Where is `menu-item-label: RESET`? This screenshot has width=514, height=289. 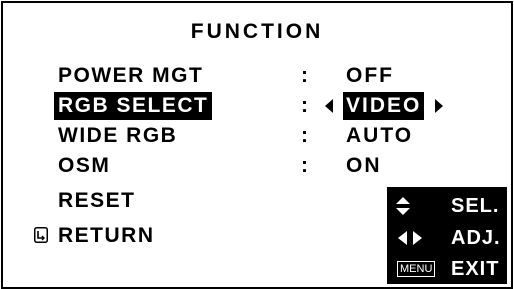
menu-item-label: RESET is located at coordinates (97, 200).